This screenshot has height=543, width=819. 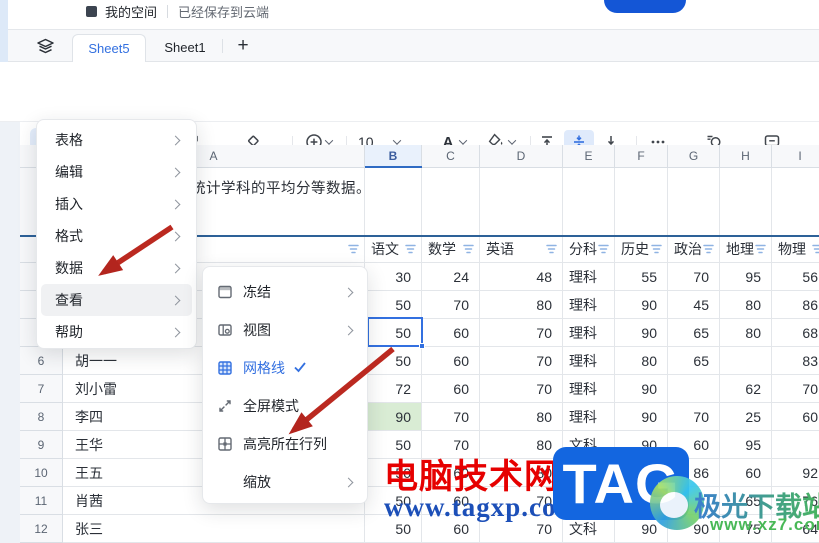 What do you see at coordinates (116, 332) in the screenshot?
I see `menu-item: 帮助` at bounding box center [116, 332].